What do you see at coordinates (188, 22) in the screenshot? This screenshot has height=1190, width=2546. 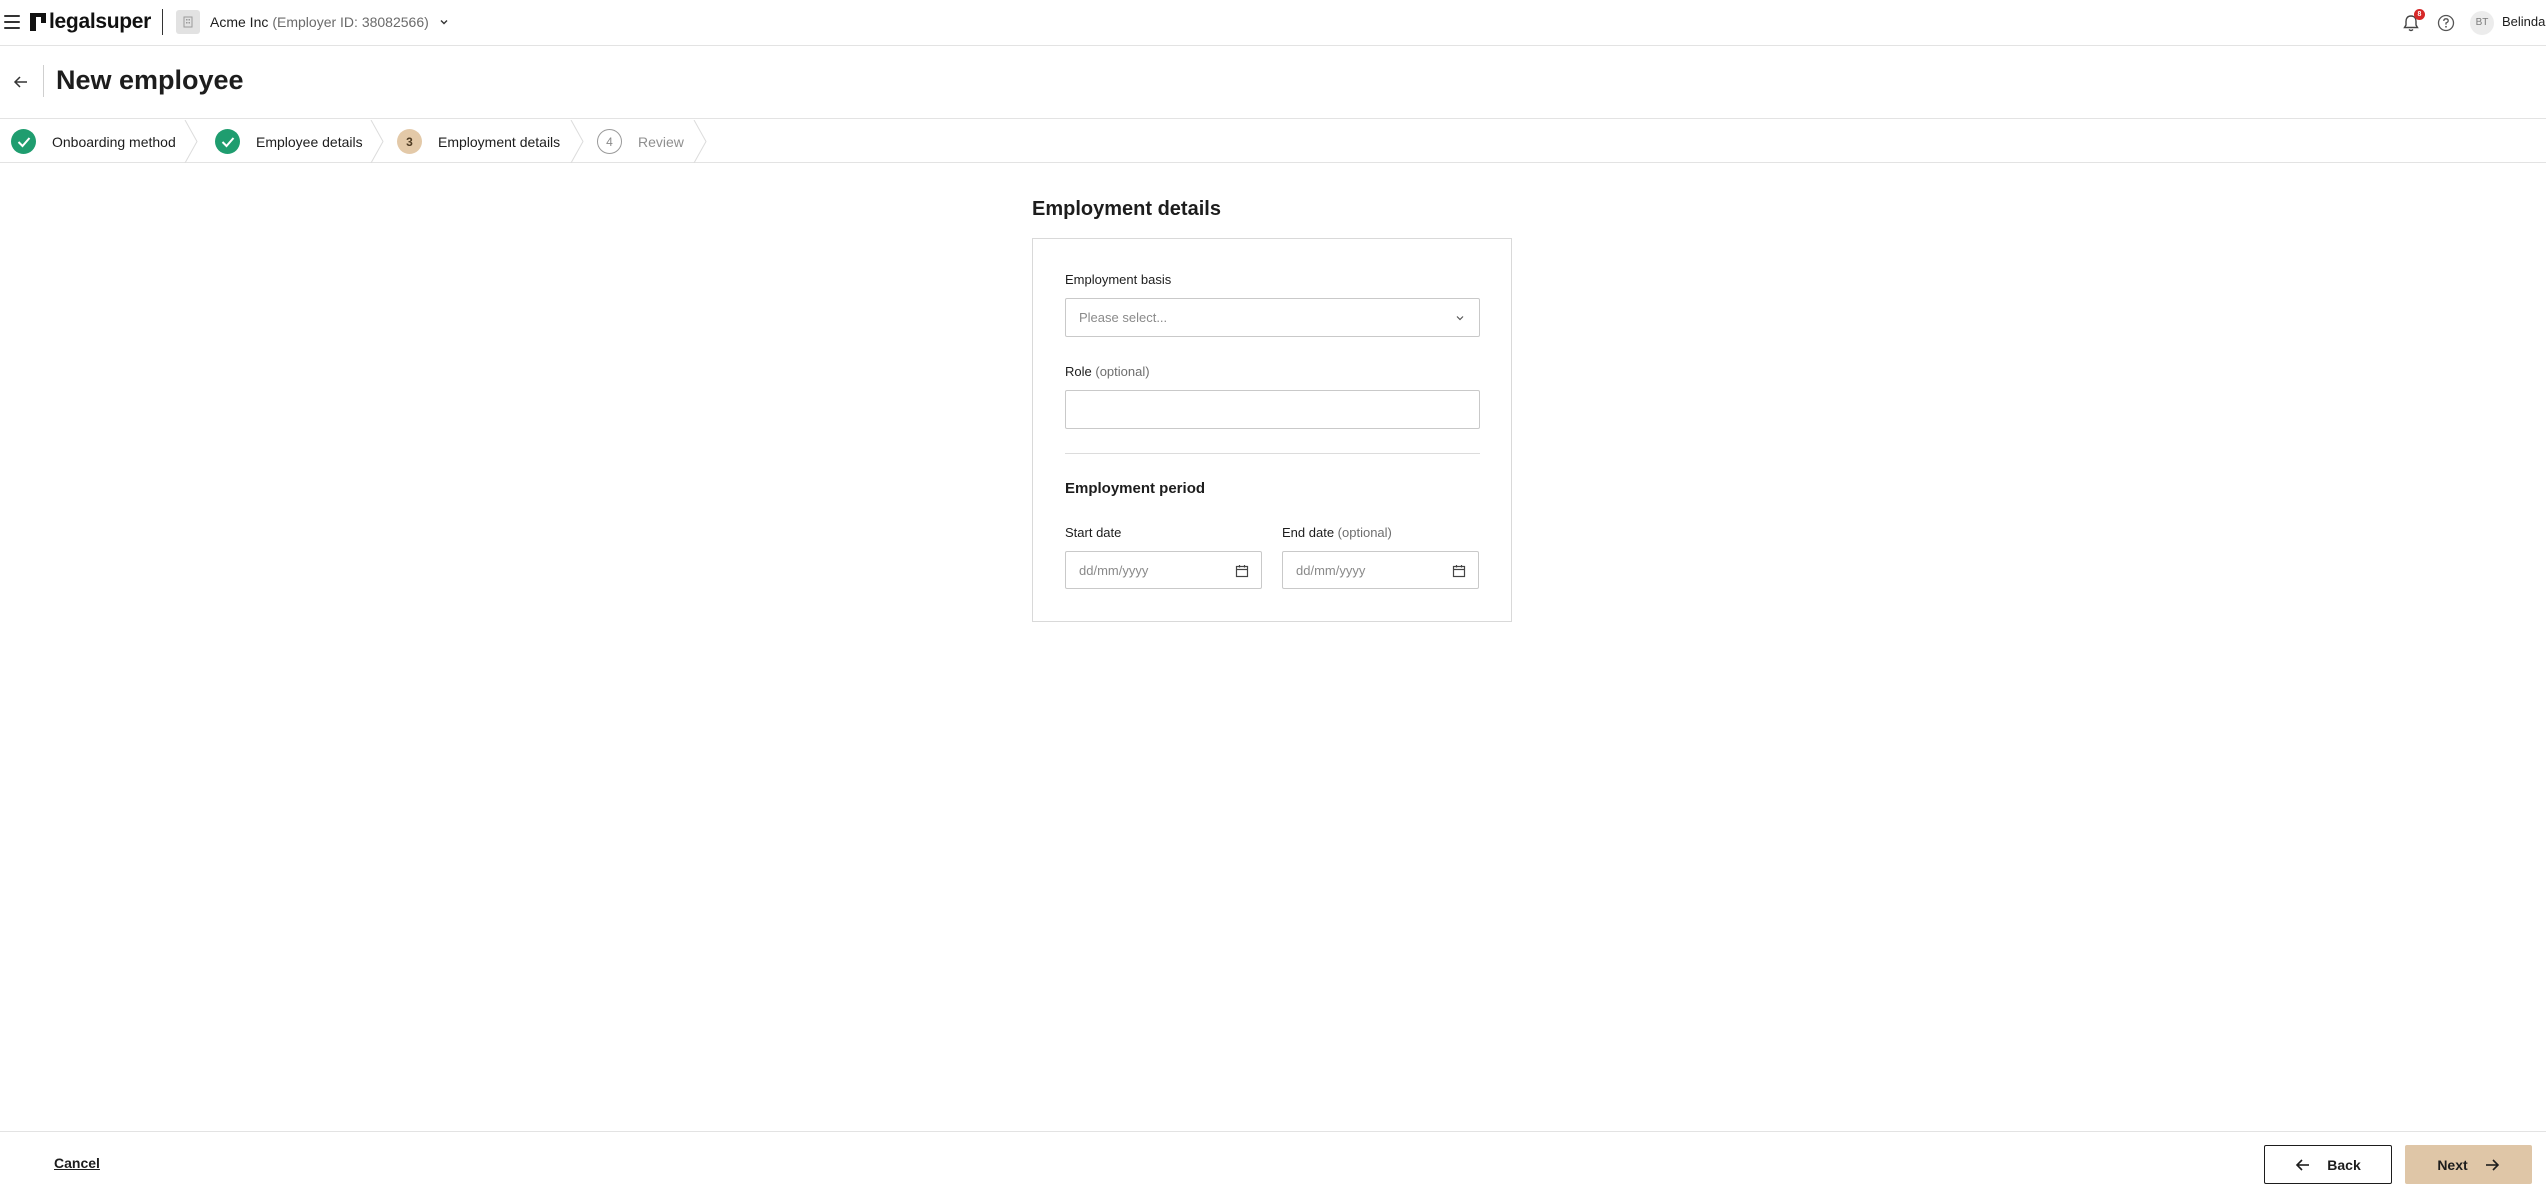 I see `building-icon` at bounding box center [188, 22].